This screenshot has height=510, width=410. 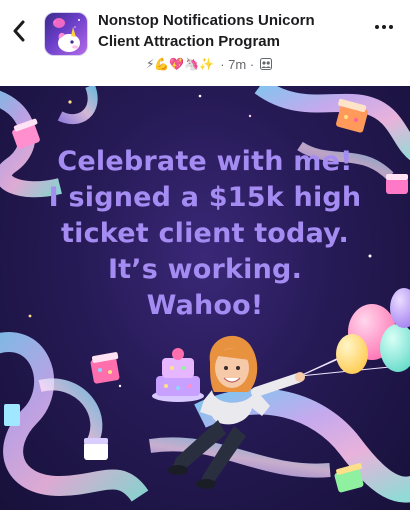 I want to click on post-line: Wahoo!, so click(x=205, y=305).